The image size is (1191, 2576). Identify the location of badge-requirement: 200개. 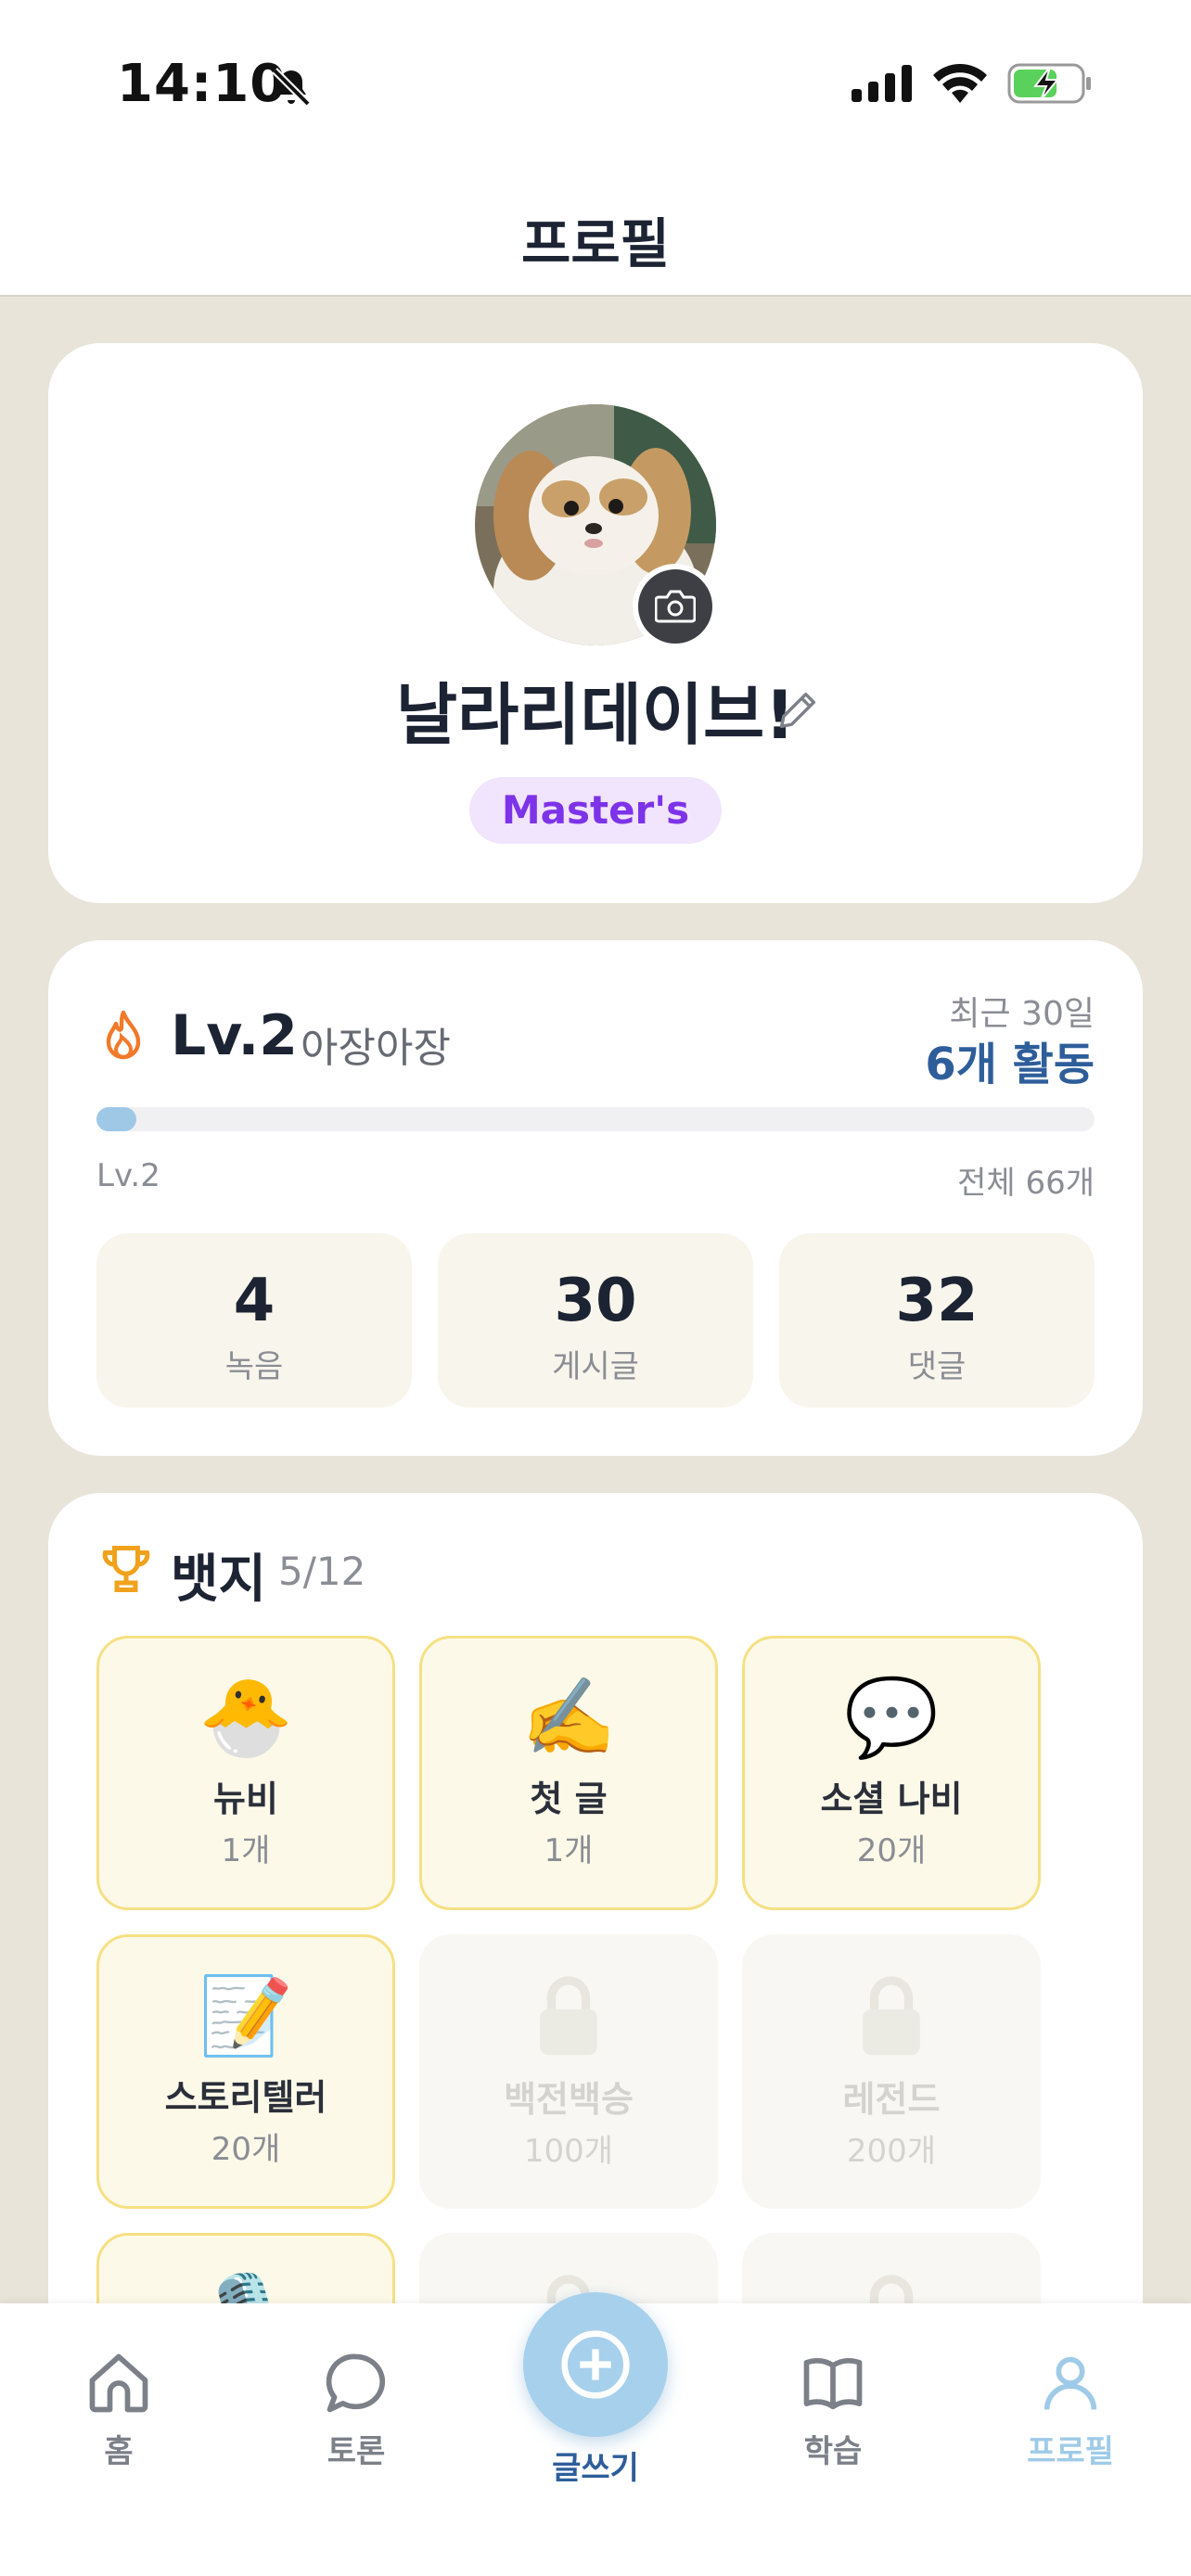
(892, 2151).